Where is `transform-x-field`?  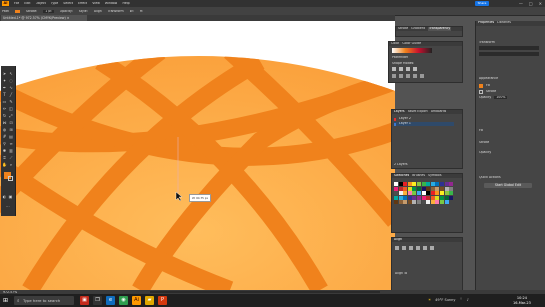 transform-x-field is located at coordinates (509, 48).